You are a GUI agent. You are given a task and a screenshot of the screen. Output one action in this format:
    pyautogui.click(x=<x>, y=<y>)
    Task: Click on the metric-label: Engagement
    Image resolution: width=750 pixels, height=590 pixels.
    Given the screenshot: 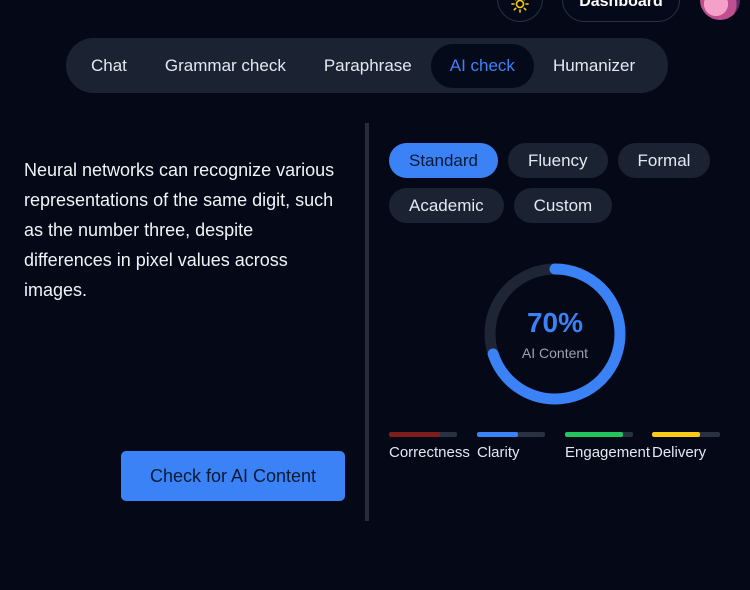 What is the action you would take?
    pyautogui.click(x=608, y=452)
    